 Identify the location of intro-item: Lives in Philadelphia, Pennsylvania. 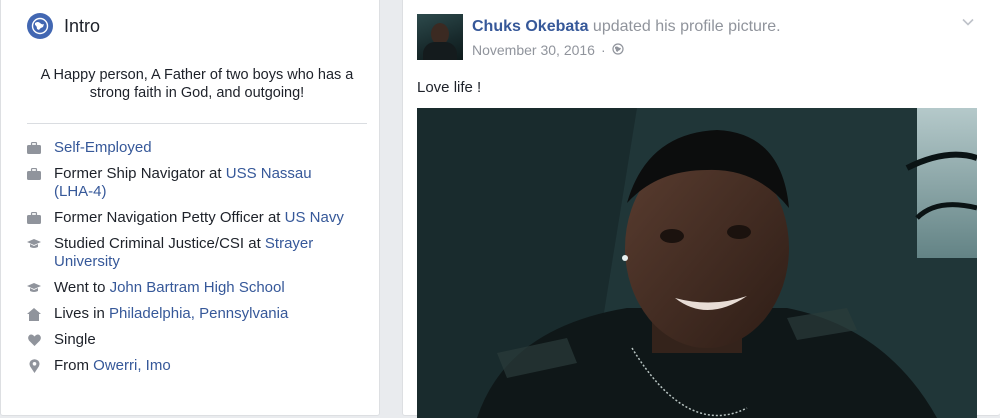
(195, 314).